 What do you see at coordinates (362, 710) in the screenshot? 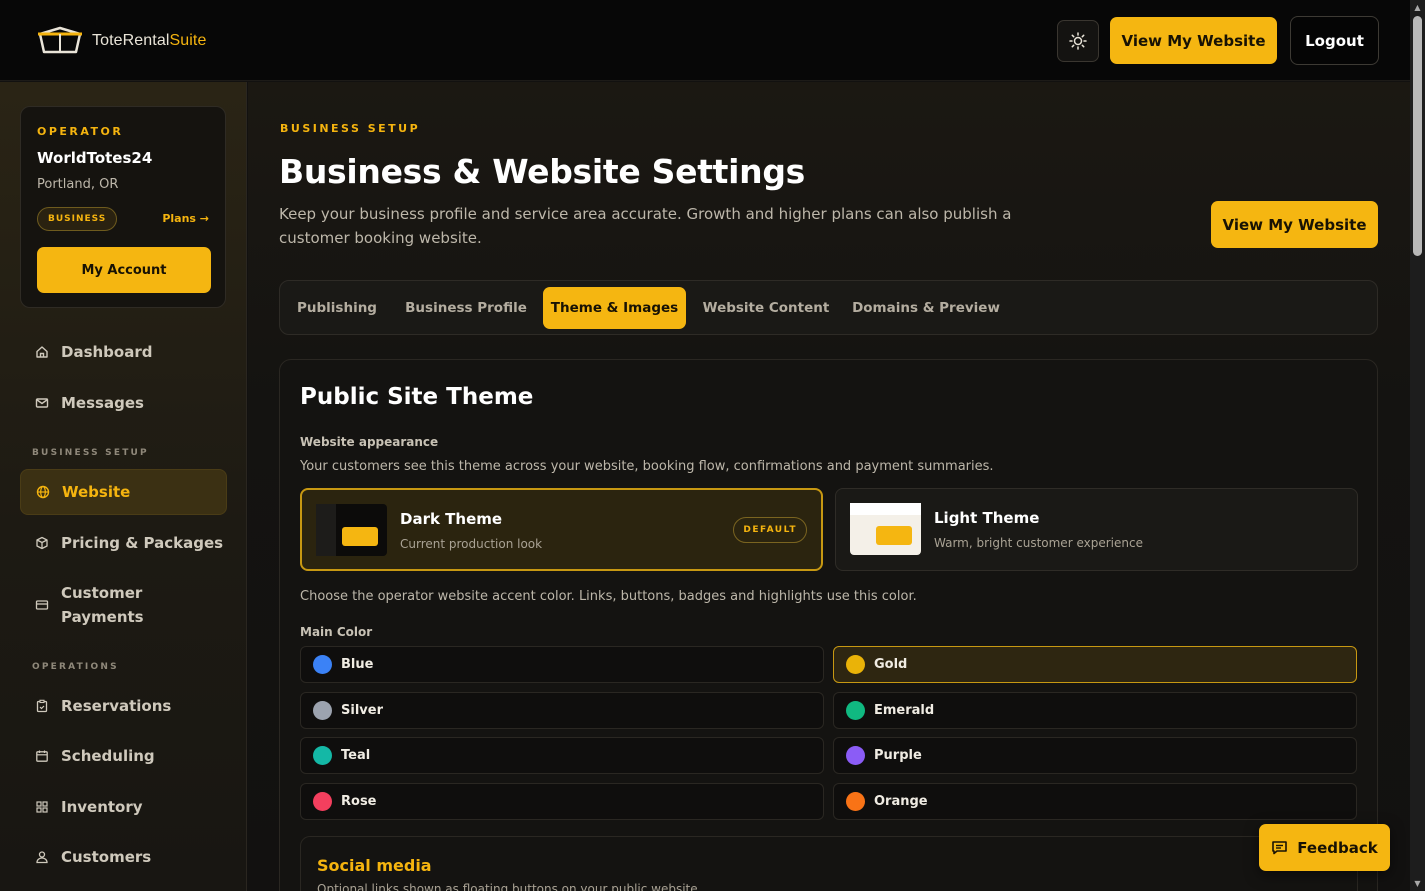
I see `color-name: Silver` at bounding box center [362, 710].